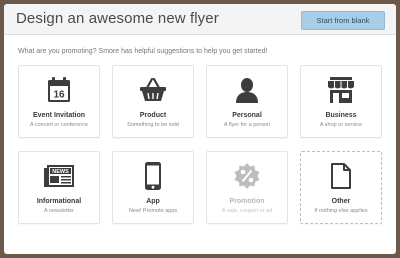 The height and width of the screenshot is (258, 400). I want to click on card-app: App New! Promote apps, so click(153, 187).